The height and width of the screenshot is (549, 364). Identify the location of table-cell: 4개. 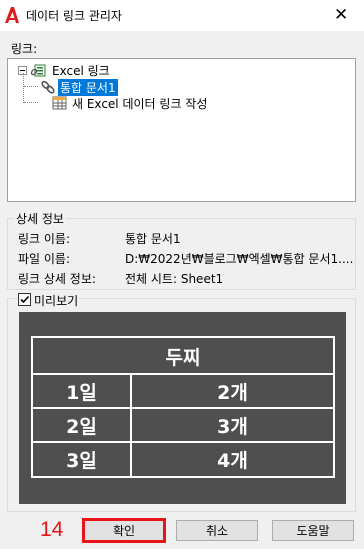
(232, 461).